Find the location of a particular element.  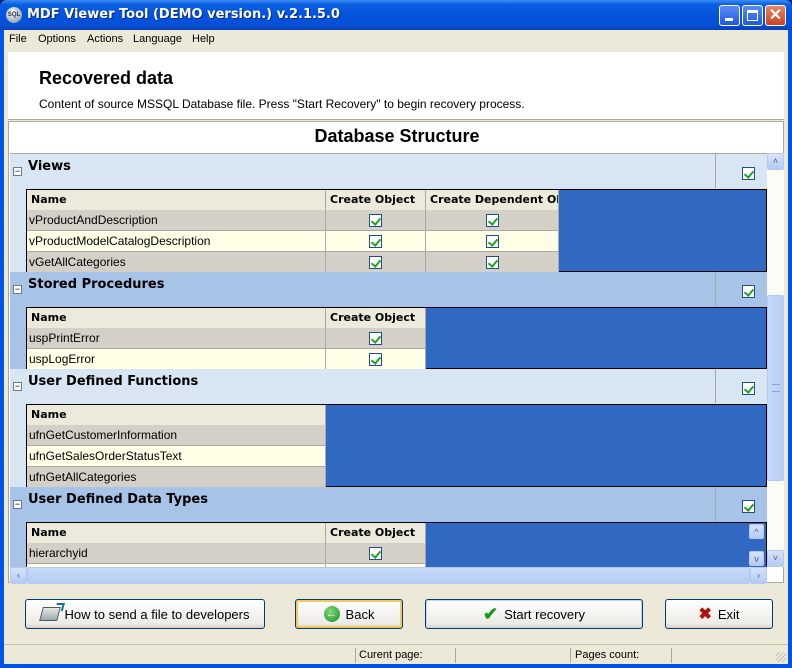

x-icon: ✖ is located at coordinates (705, 614).